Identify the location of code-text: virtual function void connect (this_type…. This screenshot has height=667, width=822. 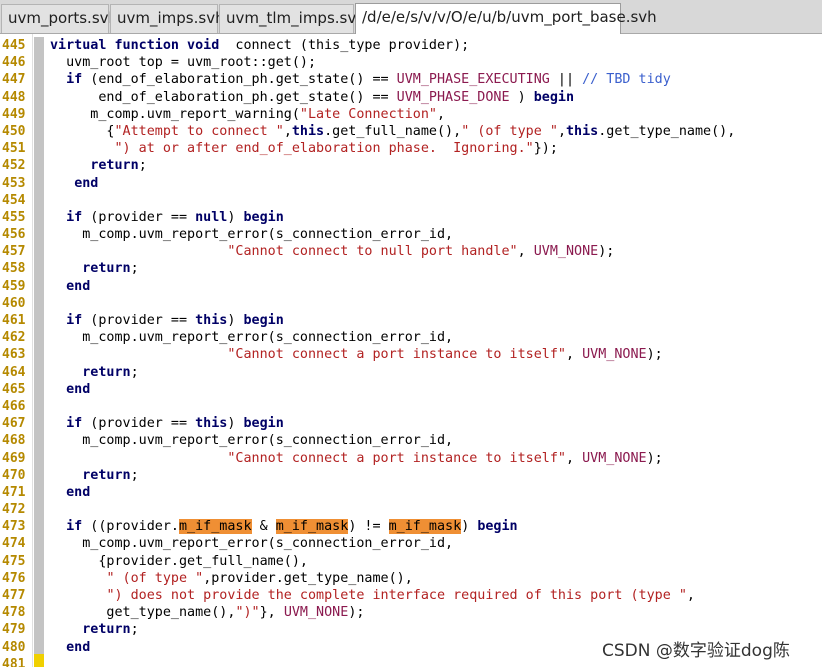
(259, 45).